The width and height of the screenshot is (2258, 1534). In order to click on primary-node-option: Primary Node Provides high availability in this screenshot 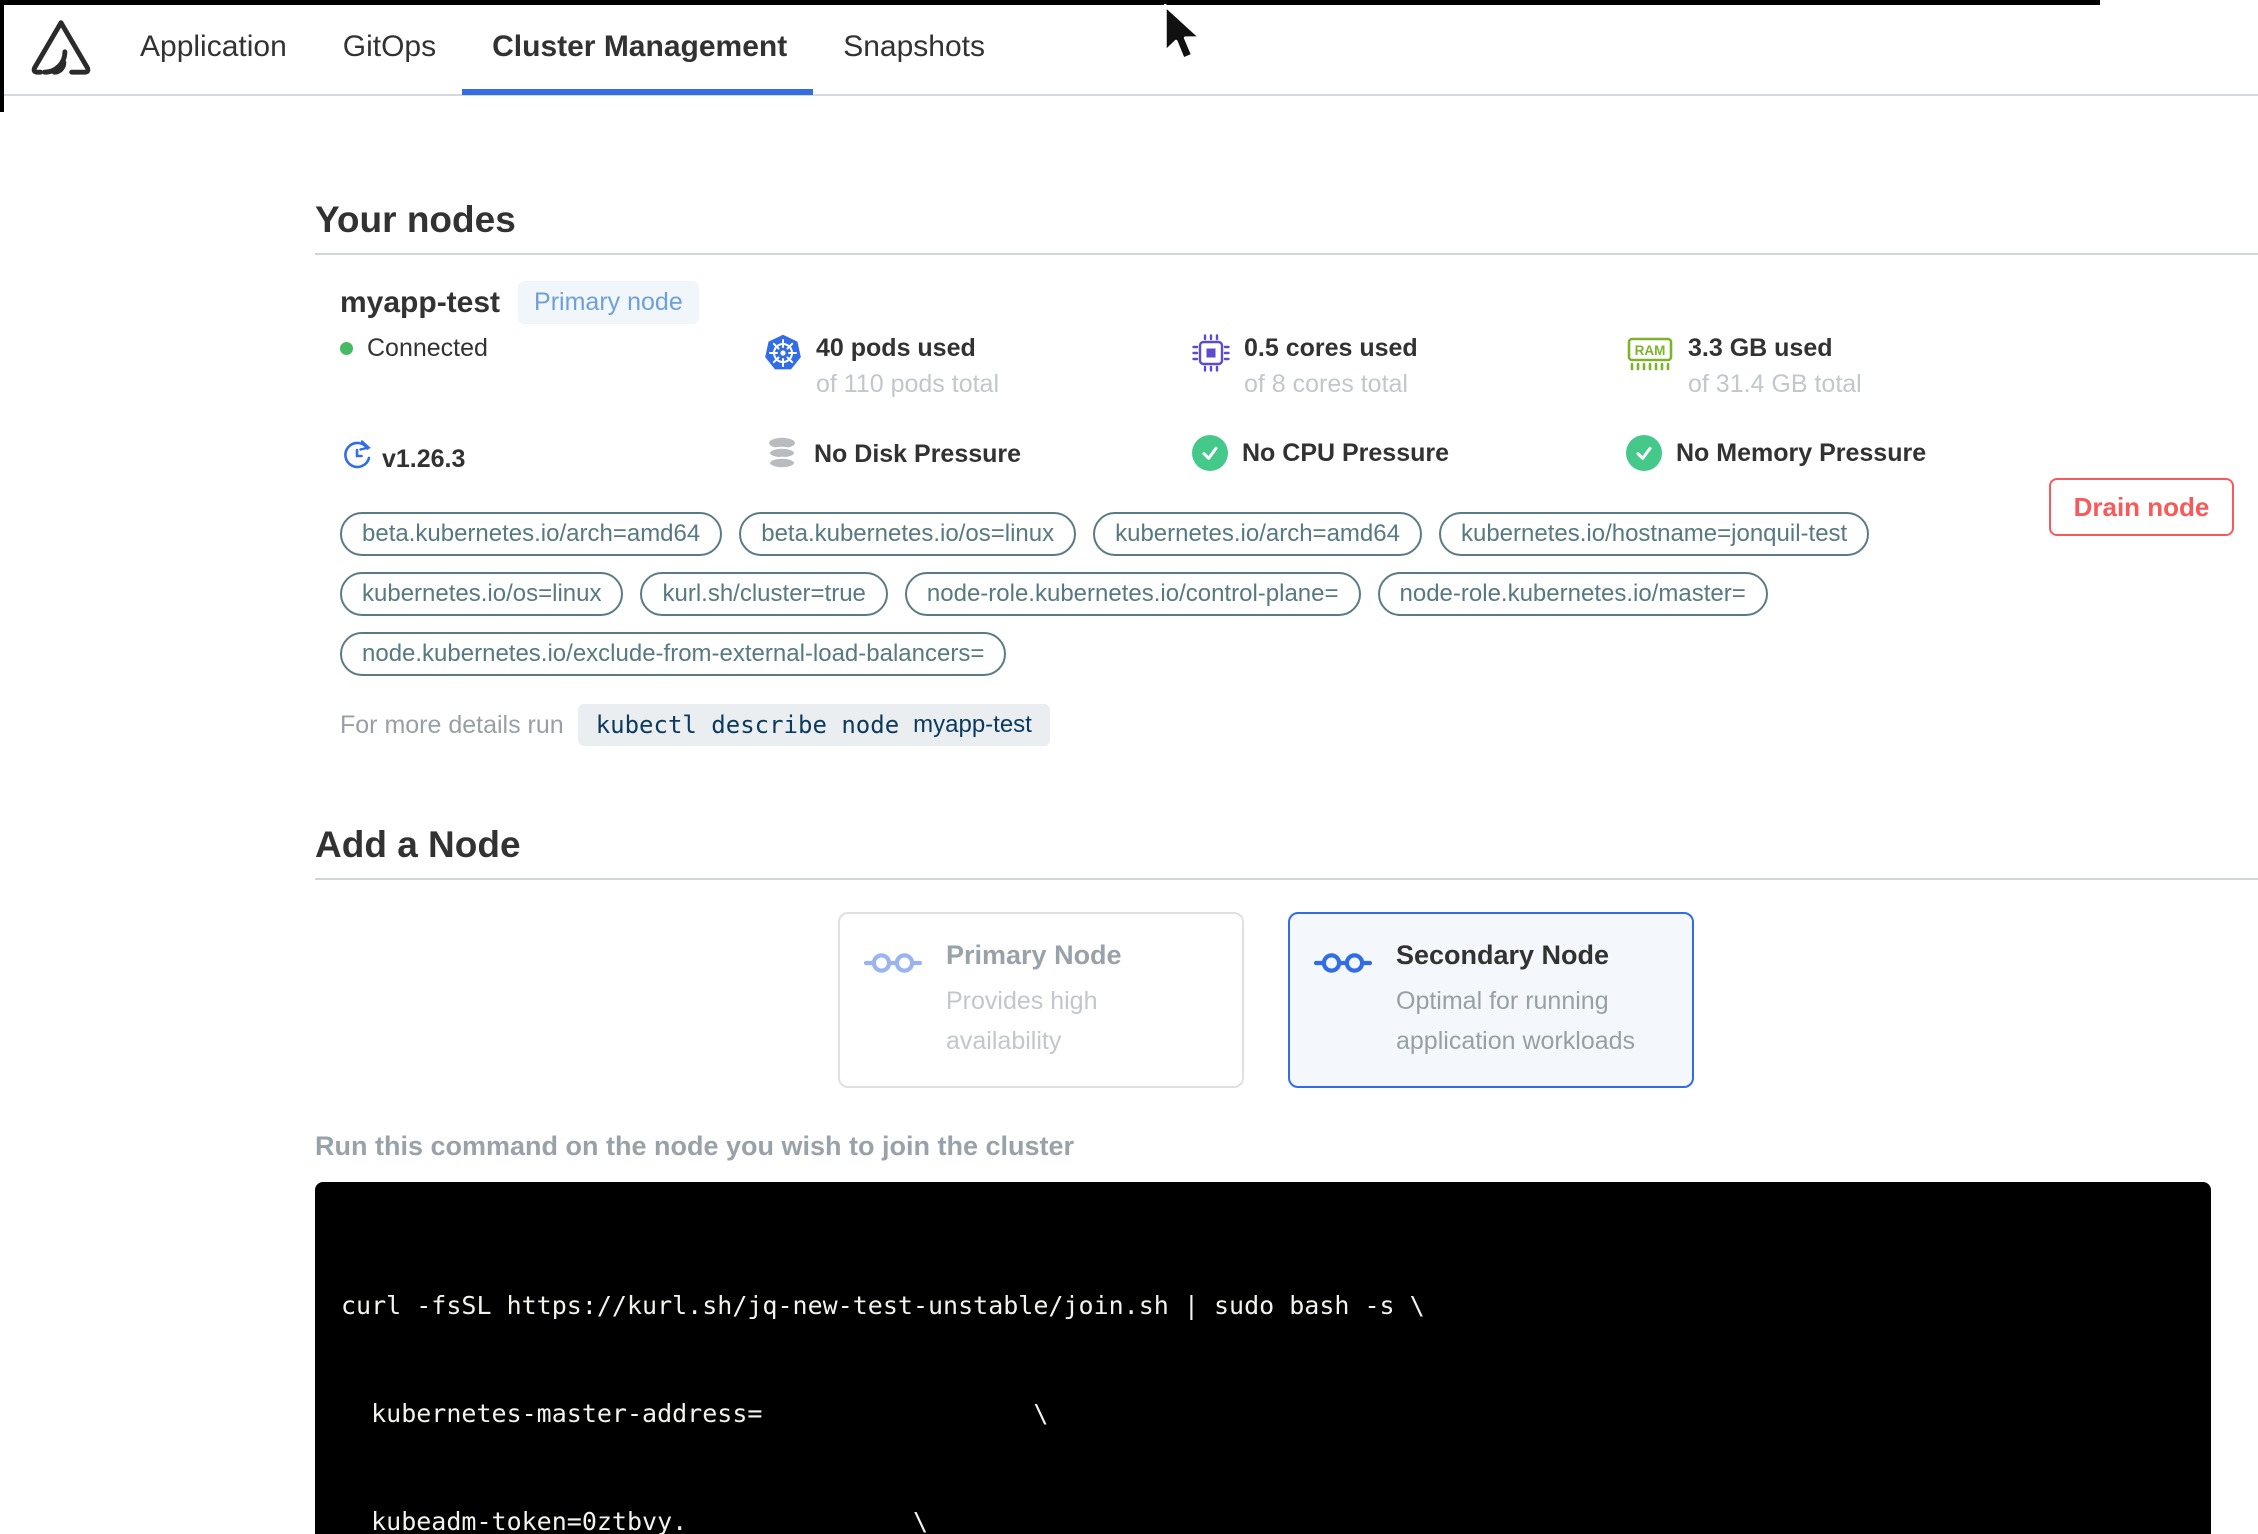, I will do `click(1041, 1000)`.